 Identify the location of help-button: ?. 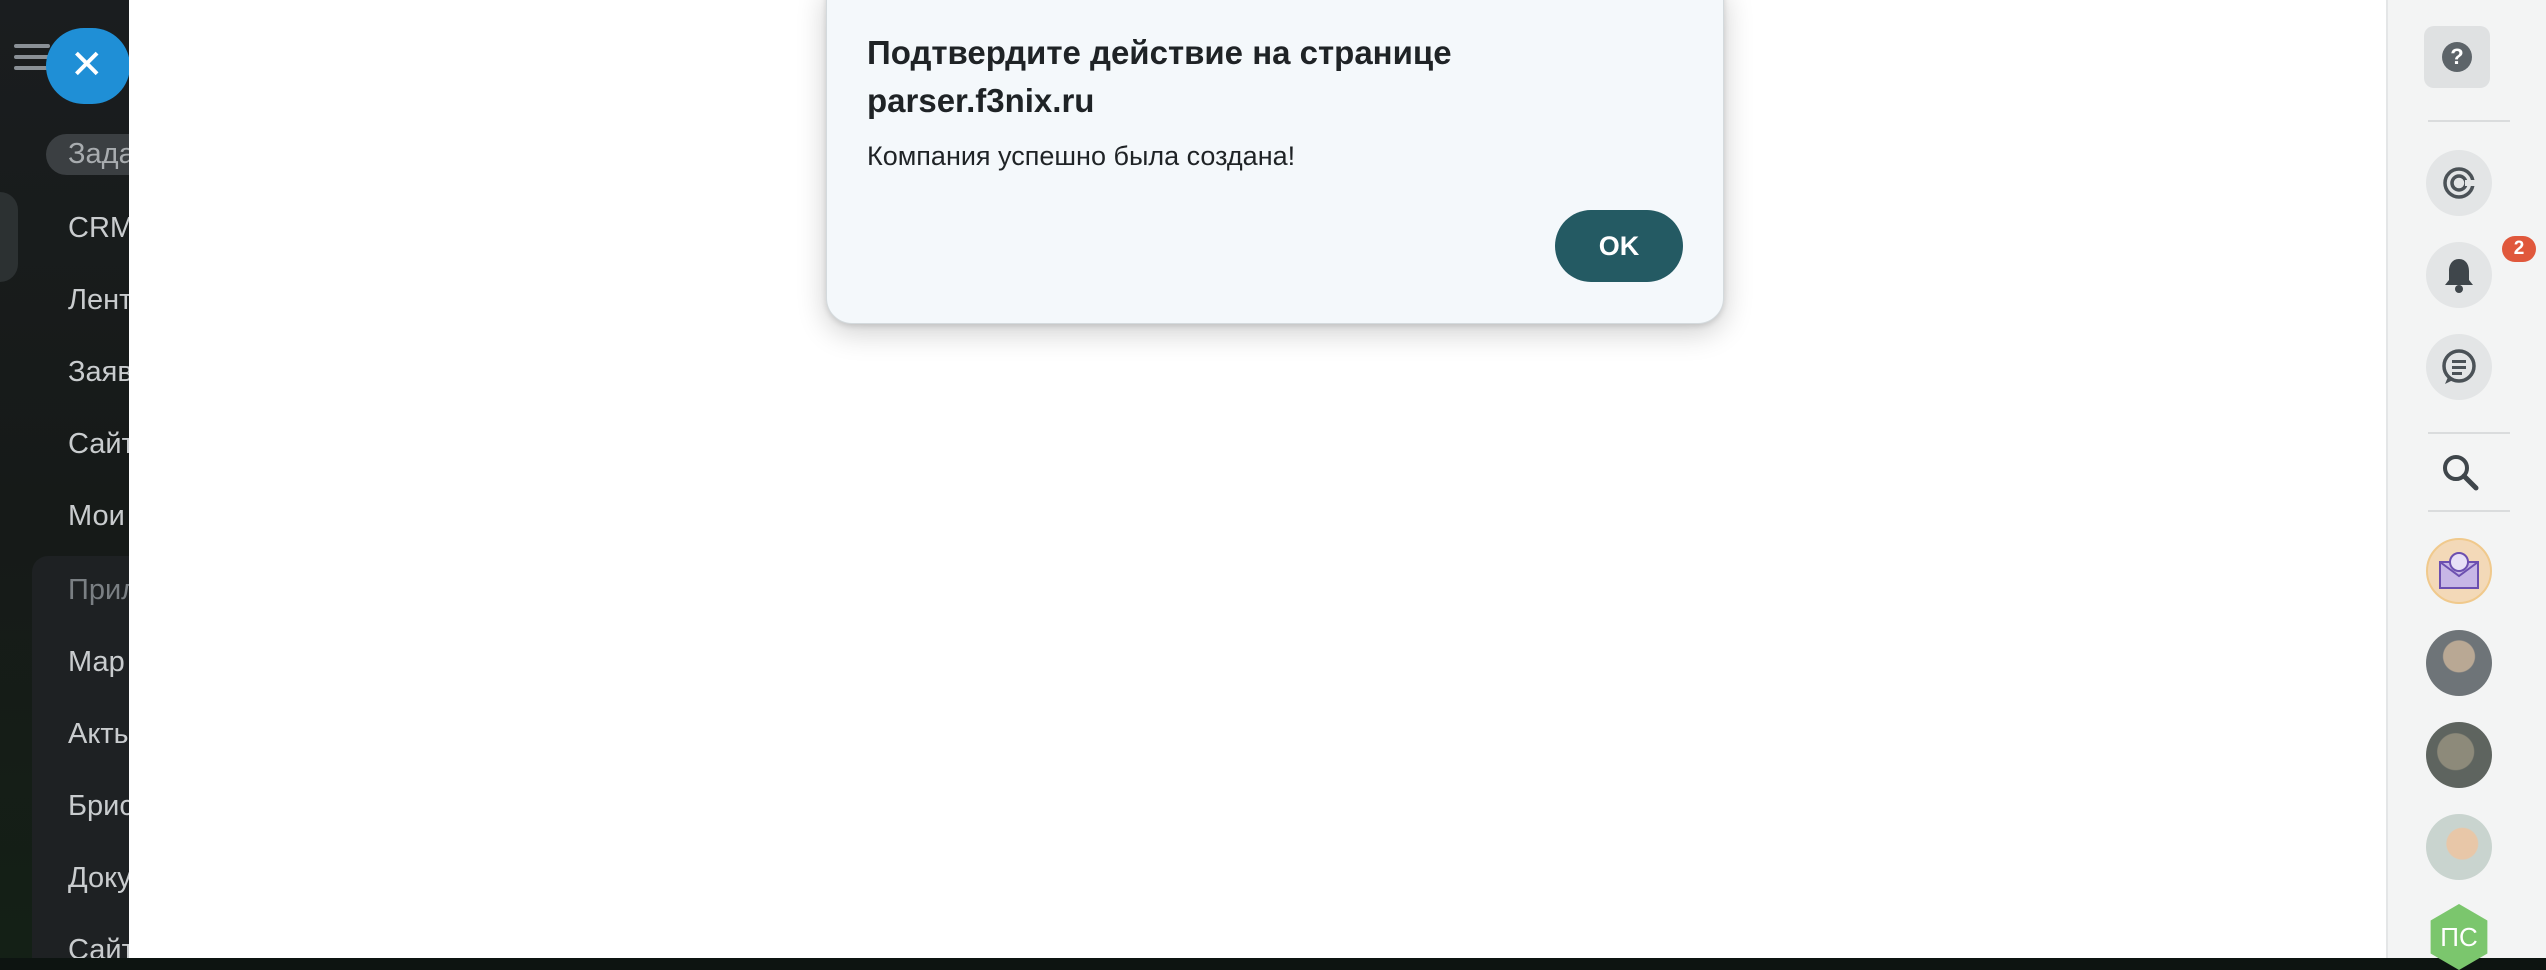
(2457, 57).